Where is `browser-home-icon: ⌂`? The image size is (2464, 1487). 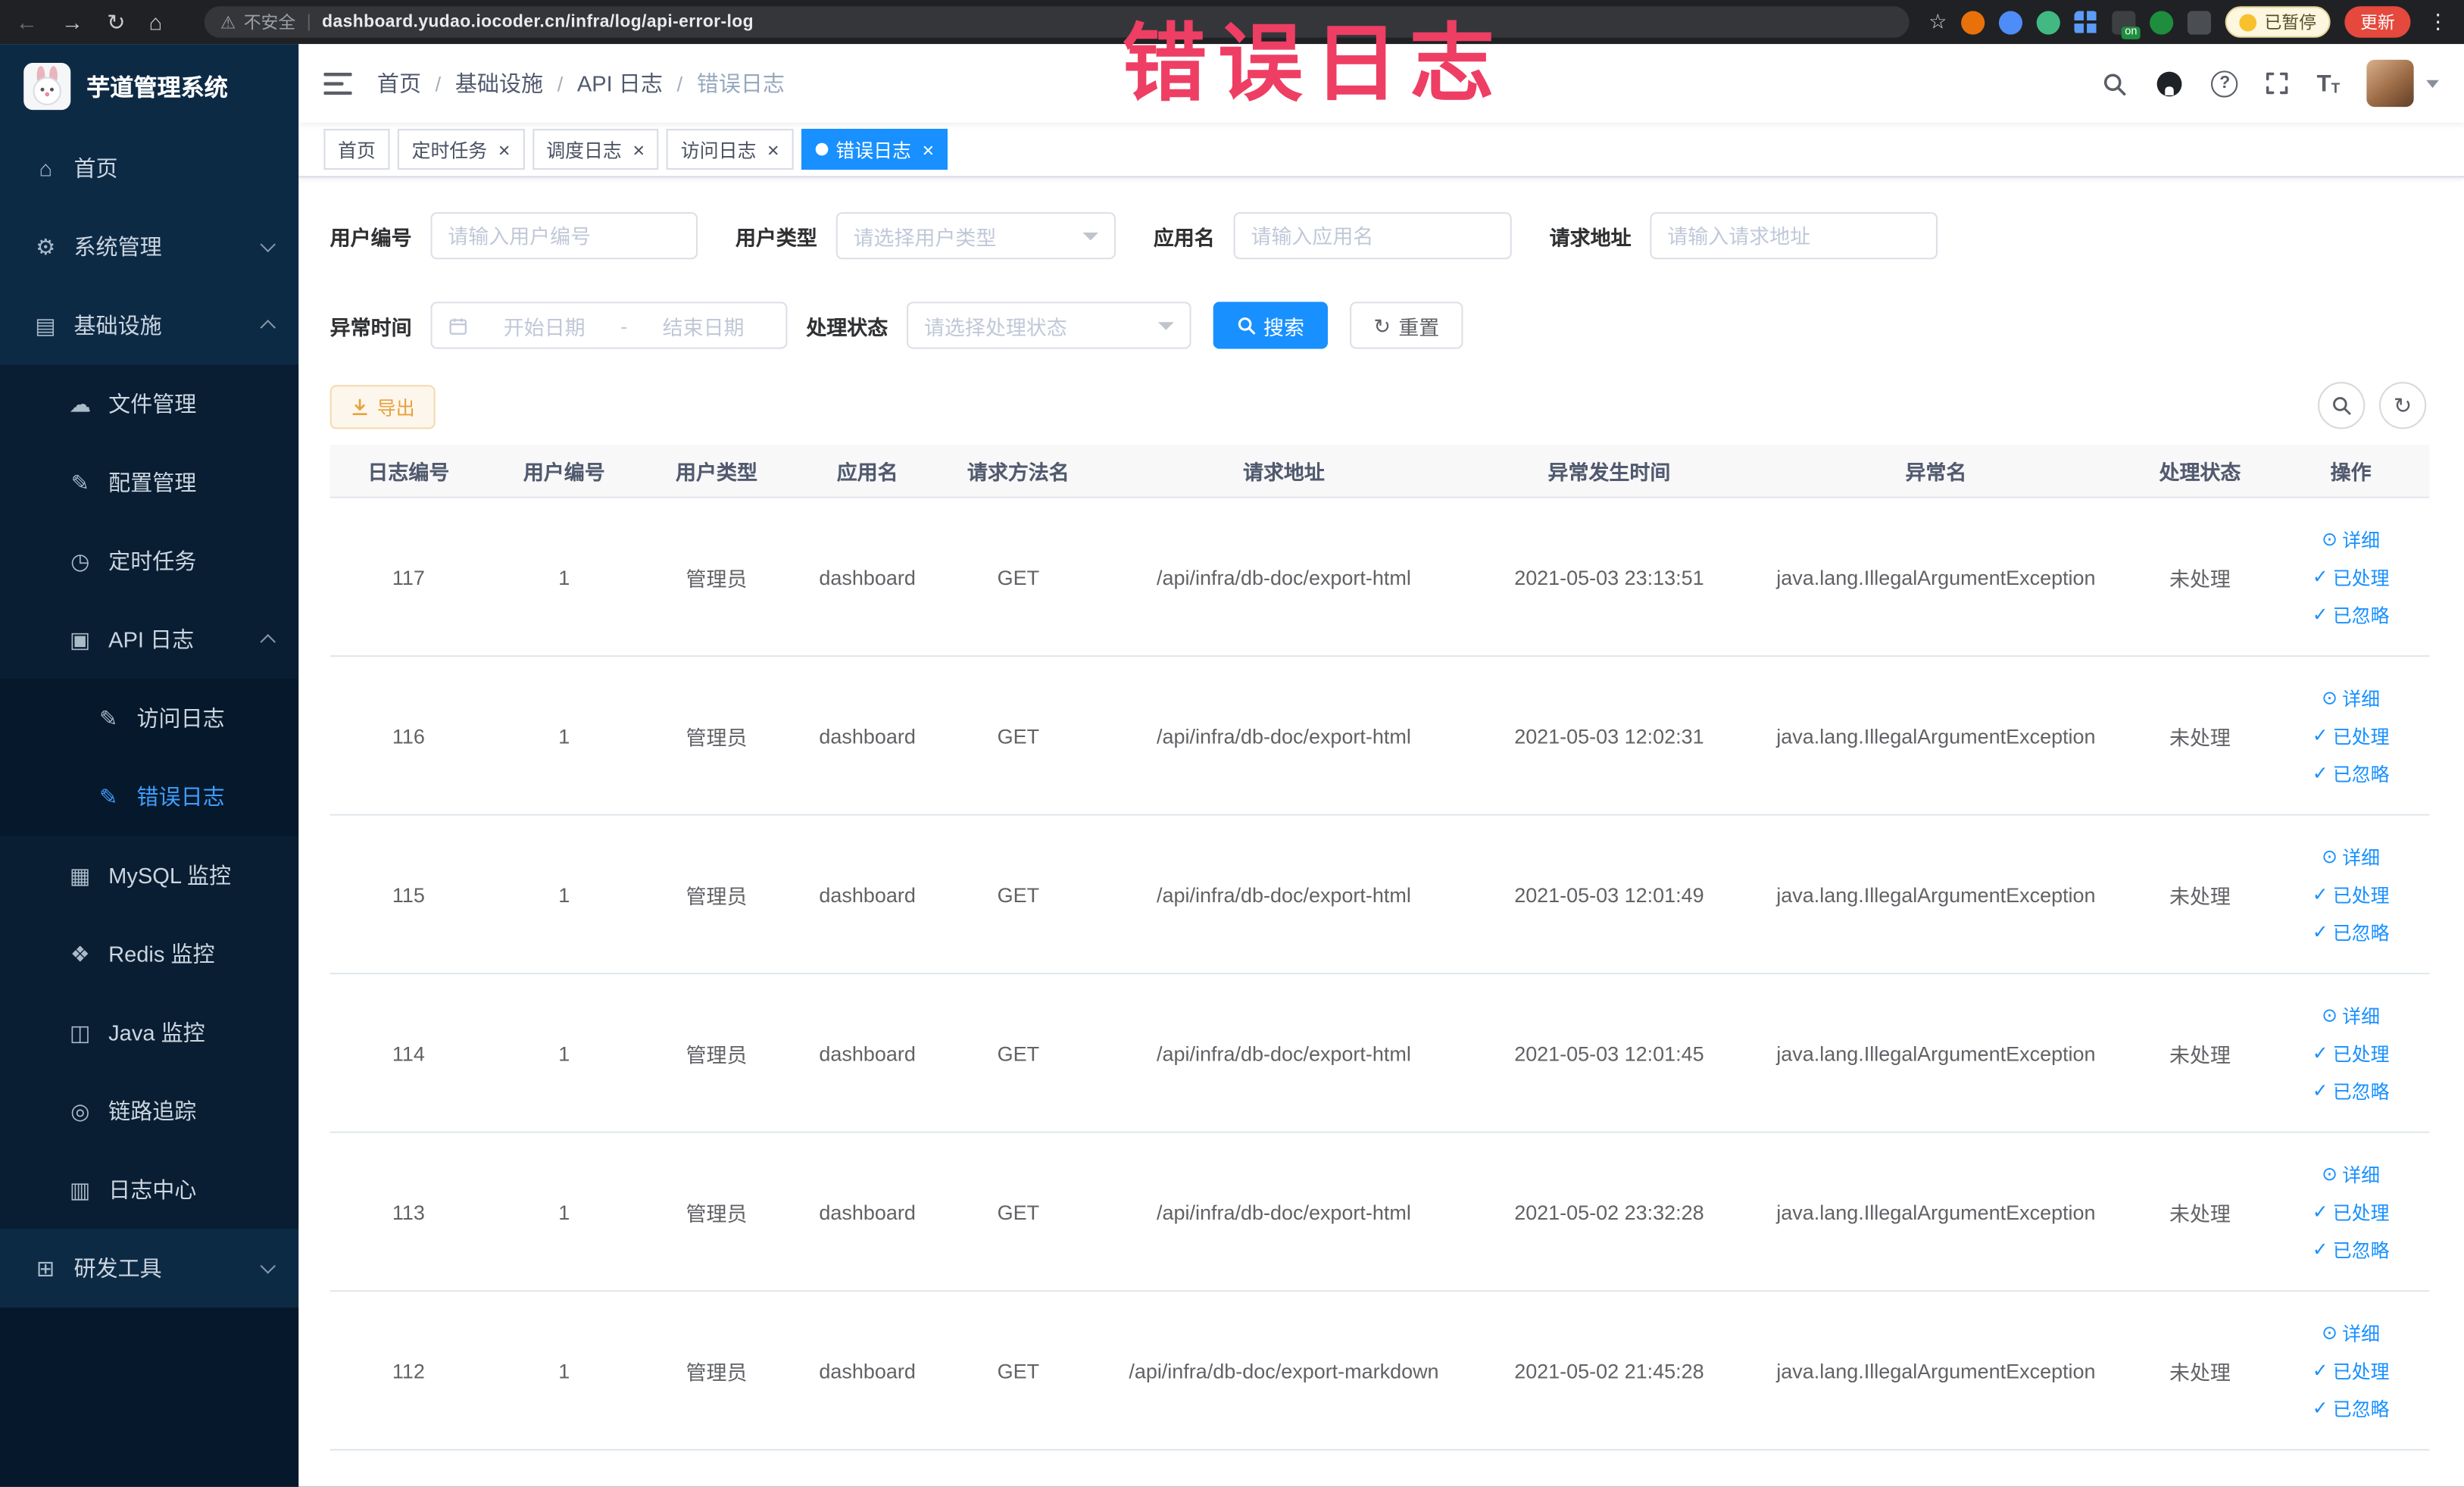
browser-home-icon: ⌂ is located at coordinates (156, 22).